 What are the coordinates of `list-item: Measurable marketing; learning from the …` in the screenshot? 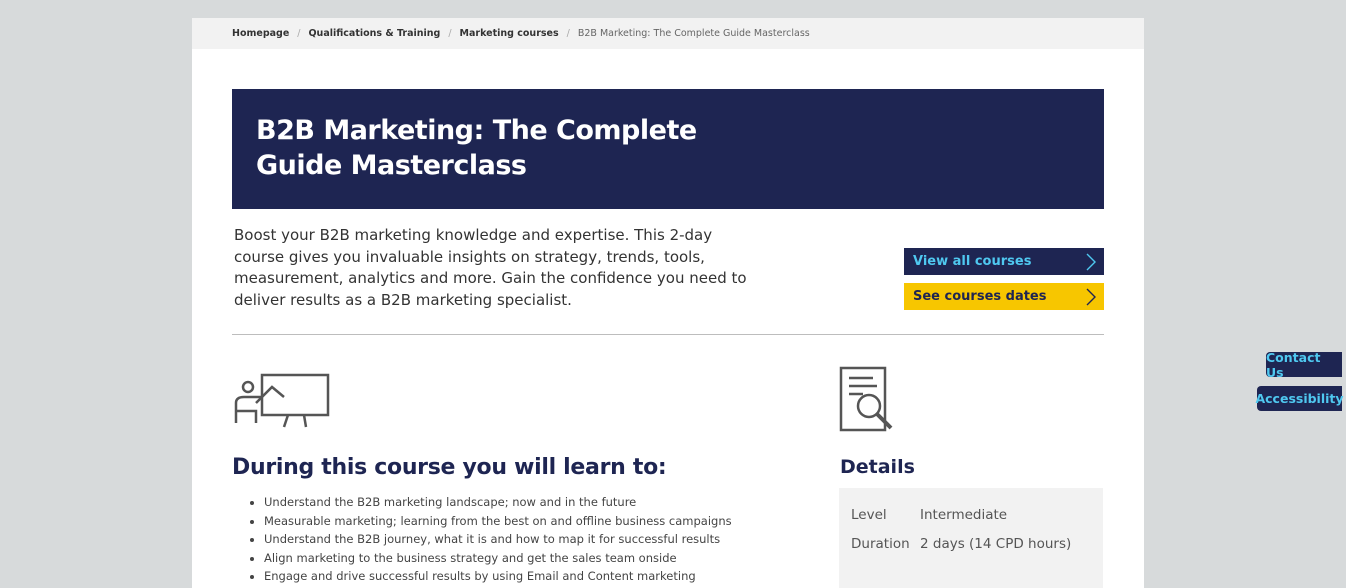 It's located at (544, 521).